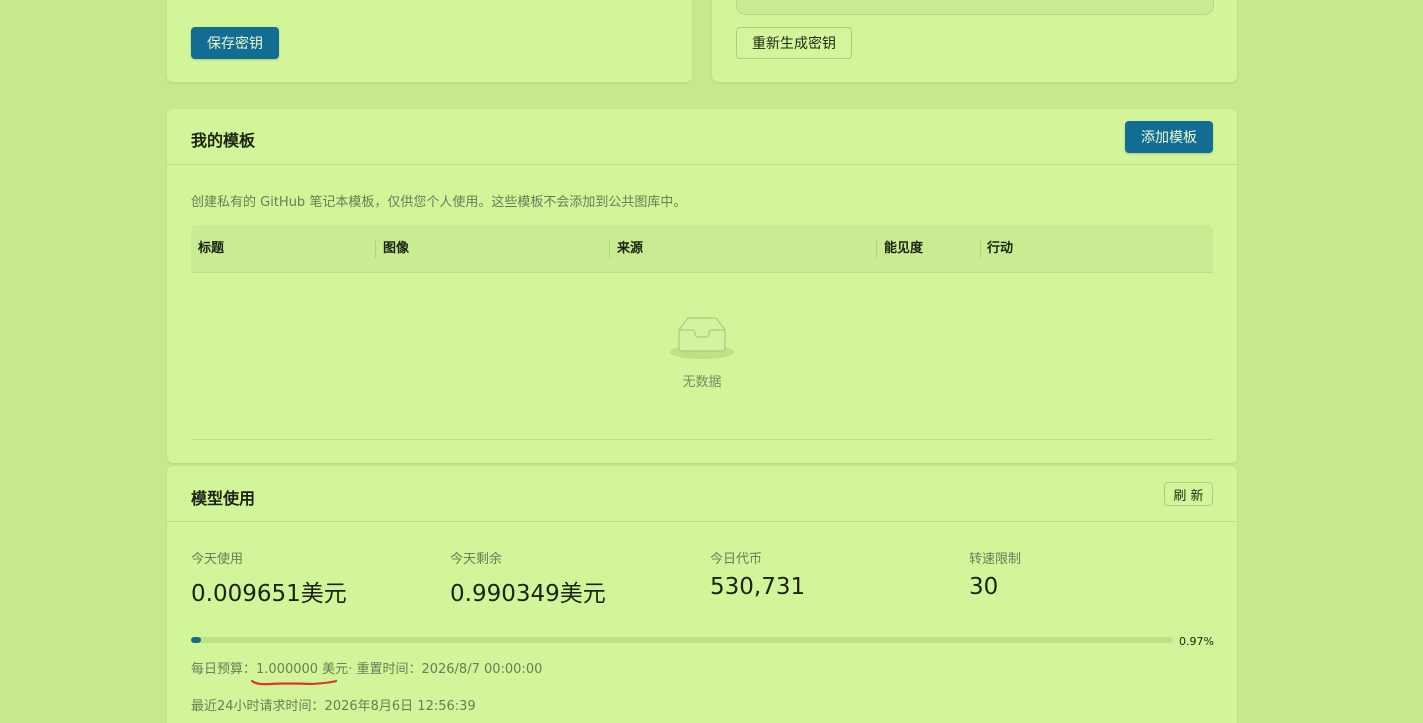 This screenshot has height=723, width=1423. What do you see at coordinates (758, 587) in the screenshot?
I see `stat-value-today-tokens: 530,731` at bounding box center [758, 587].